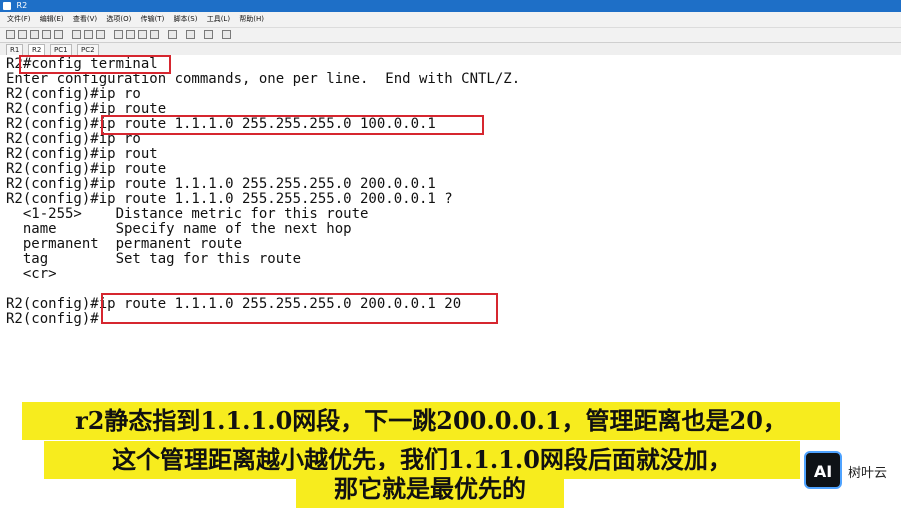  I want to click on menu-view: 查看(V), so click(85, 19).